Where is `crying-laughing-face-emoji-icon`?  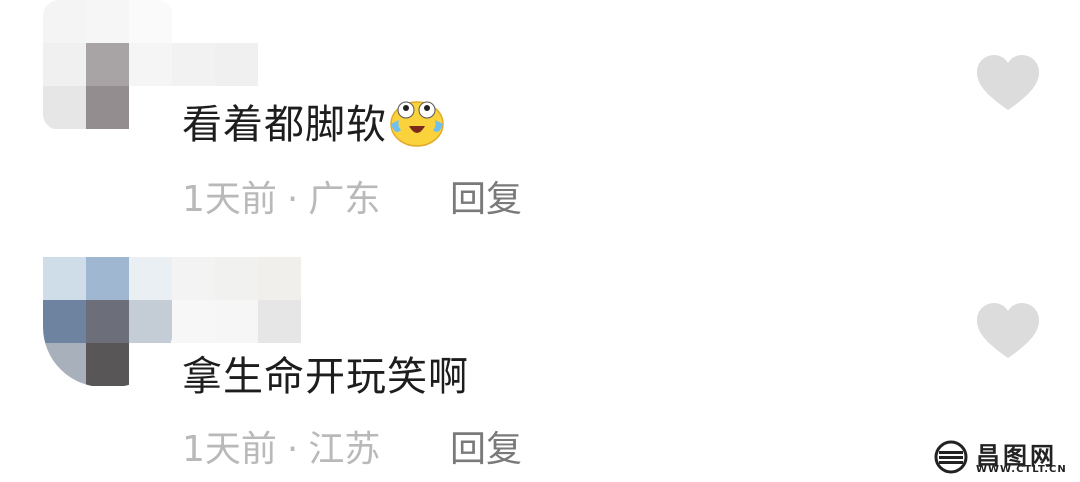 crying-laughing-face-emoji-icon is located at coordinates (417, 127).